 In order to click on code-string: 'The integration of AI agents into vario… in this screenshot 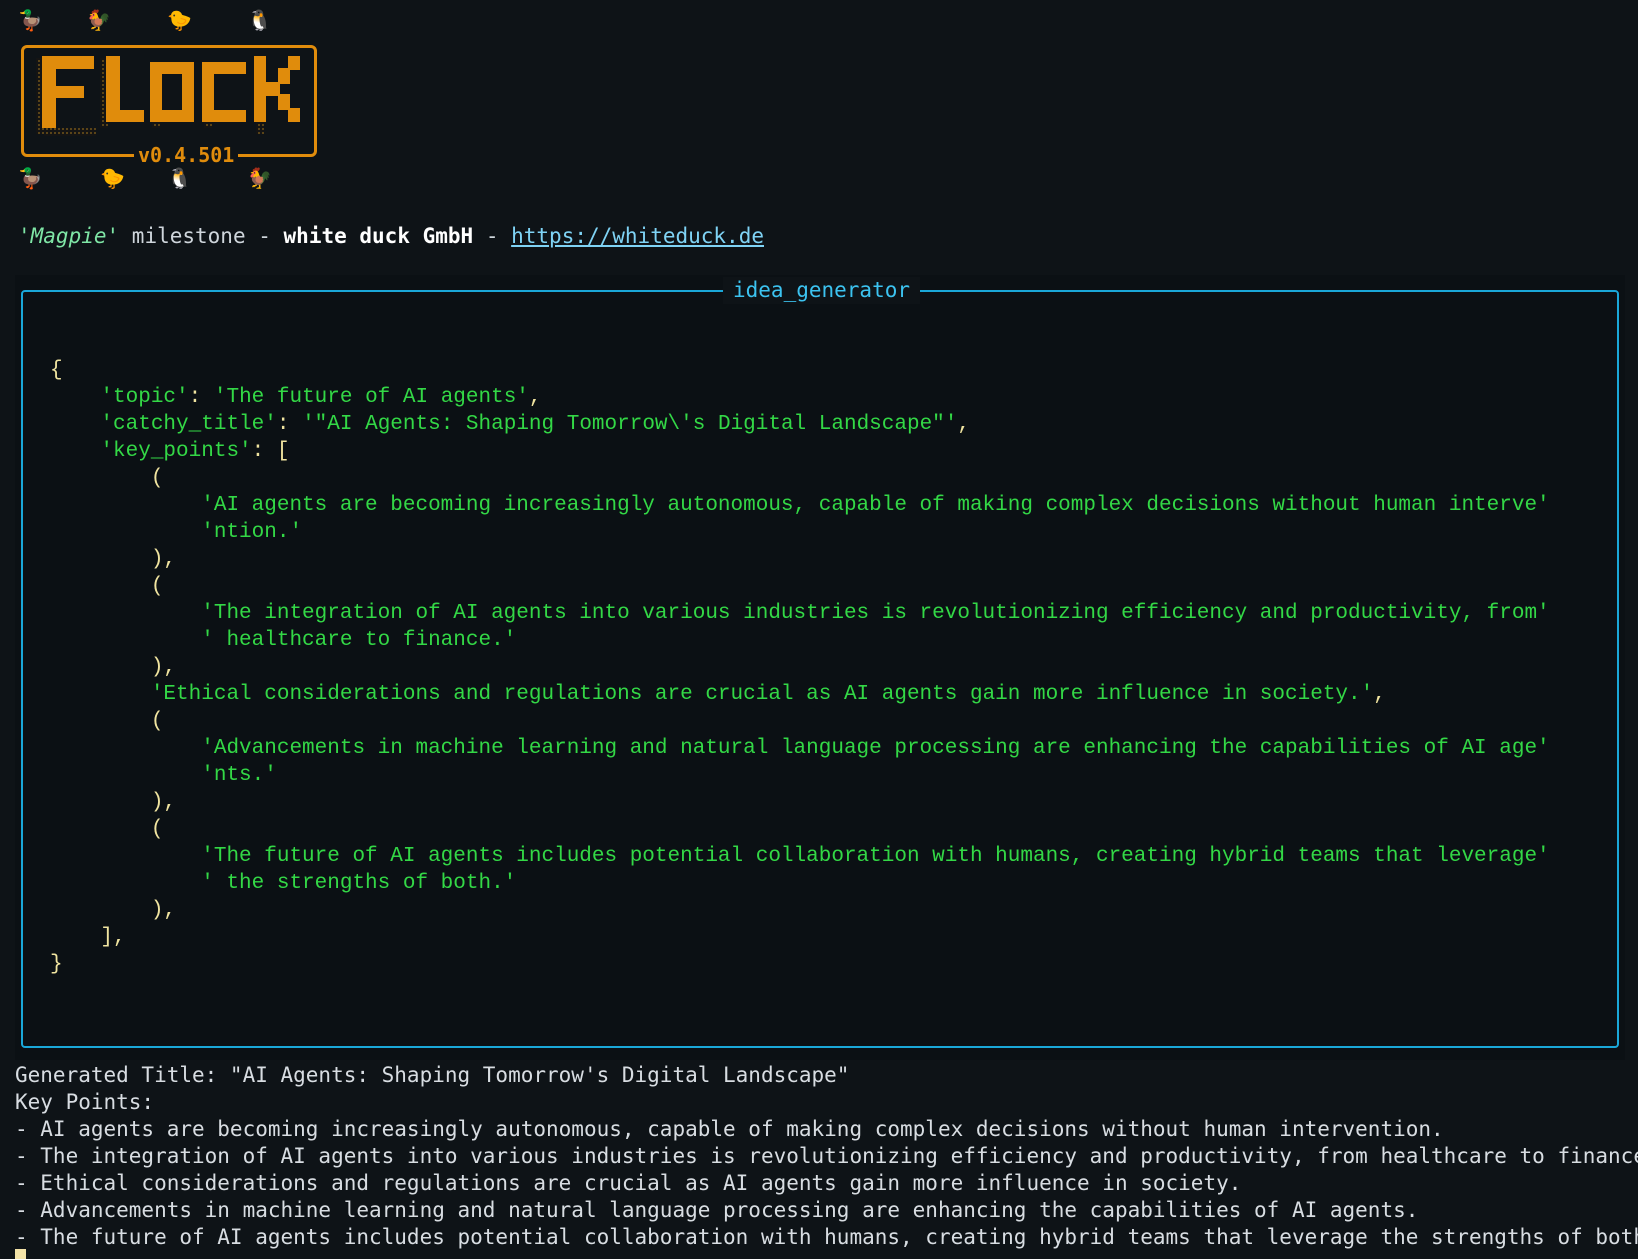, I will do `click(875, 613)`.